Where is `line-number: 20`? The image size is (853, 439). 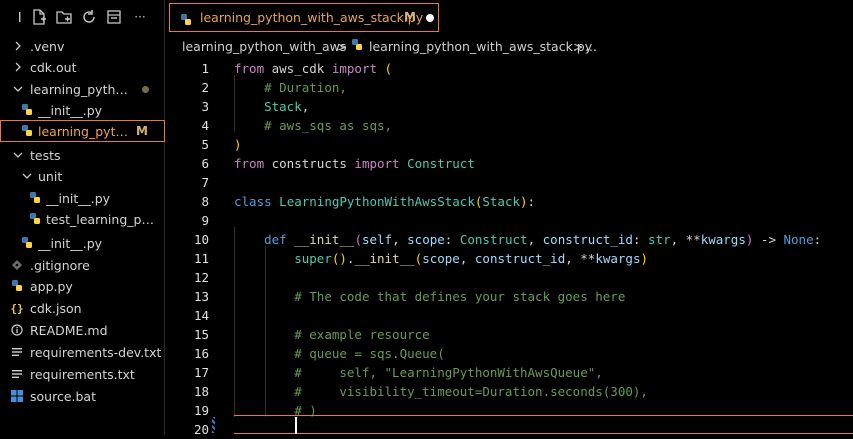 line-number: 20 is located at coordinates (201, 429).